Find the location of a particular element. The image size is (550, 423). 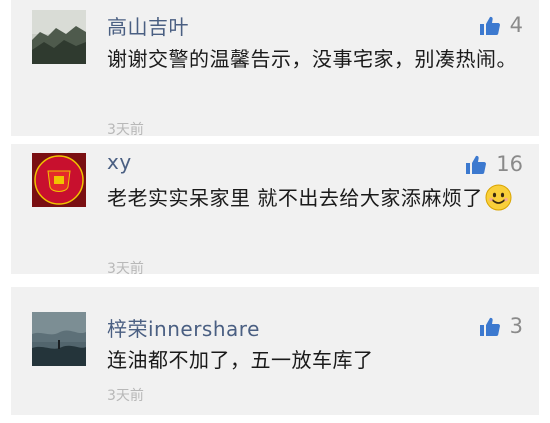

username: 高山吉叶 is located at coordinates (148, 25).